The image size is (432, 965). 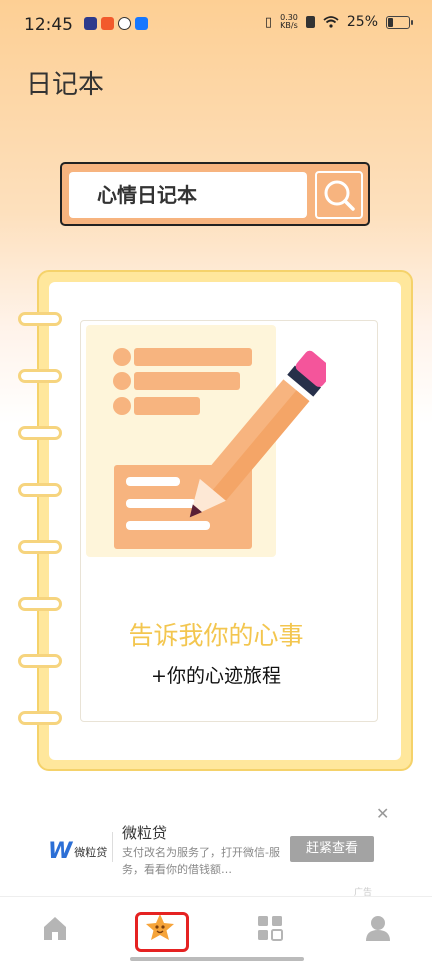 I want to click on nav-apps, so click(x=270, y=928).